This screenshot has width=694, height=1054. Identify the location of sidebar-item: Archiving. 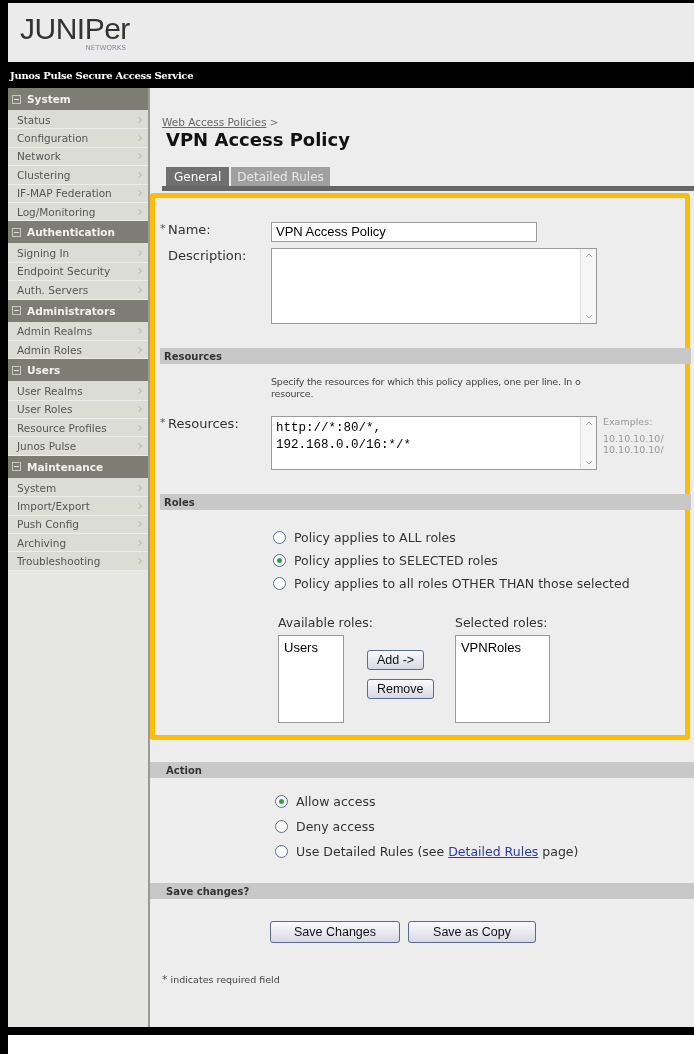
(78, 543).